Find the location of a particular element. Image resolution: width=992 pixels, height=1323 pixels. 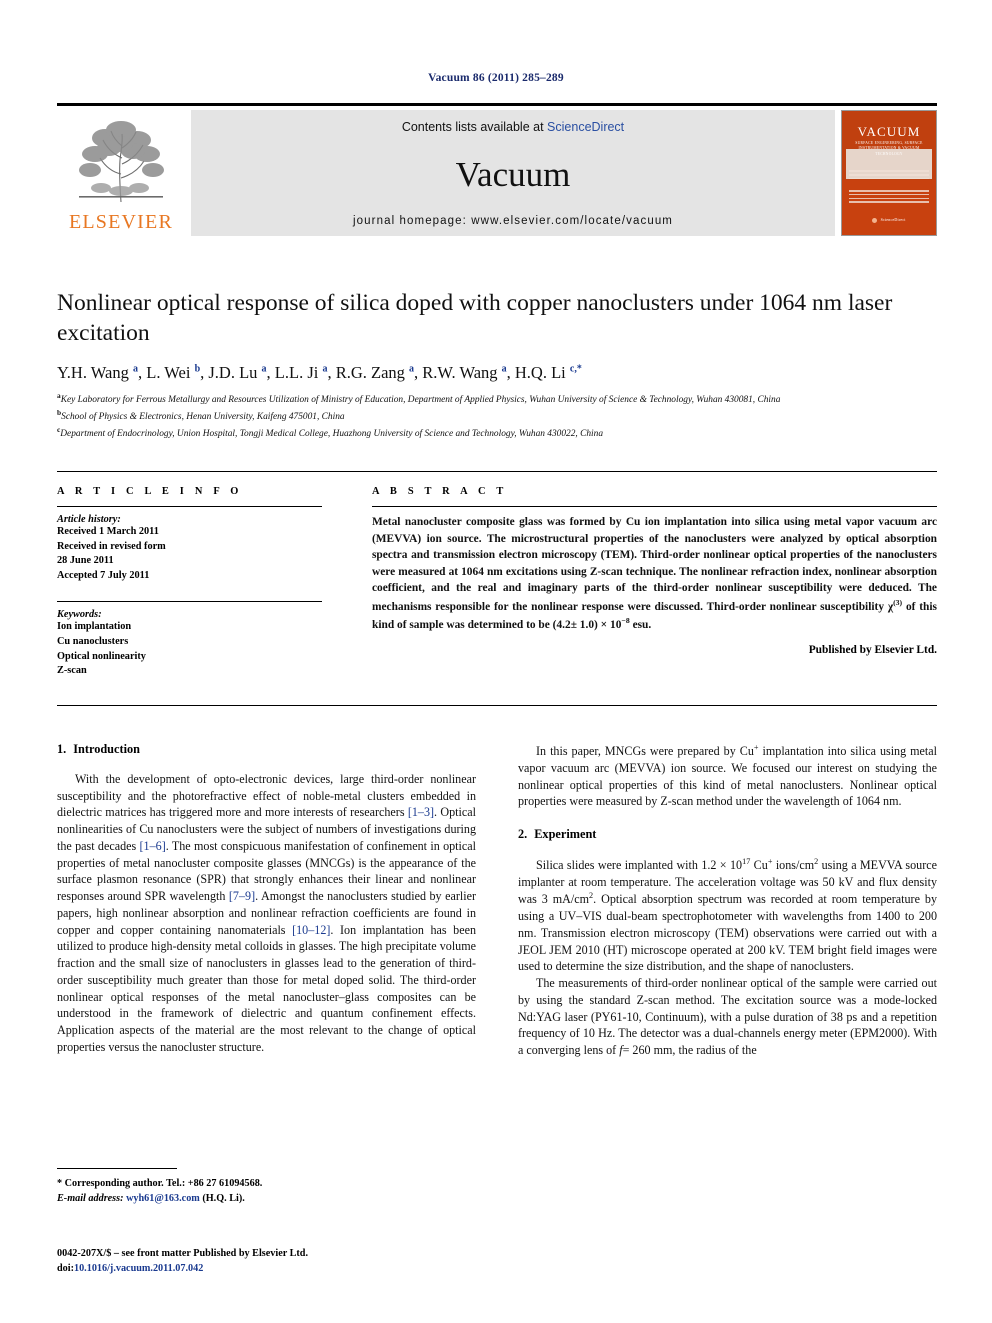

history-revised-label: Received in revised form is located at coordinates (111, 546).